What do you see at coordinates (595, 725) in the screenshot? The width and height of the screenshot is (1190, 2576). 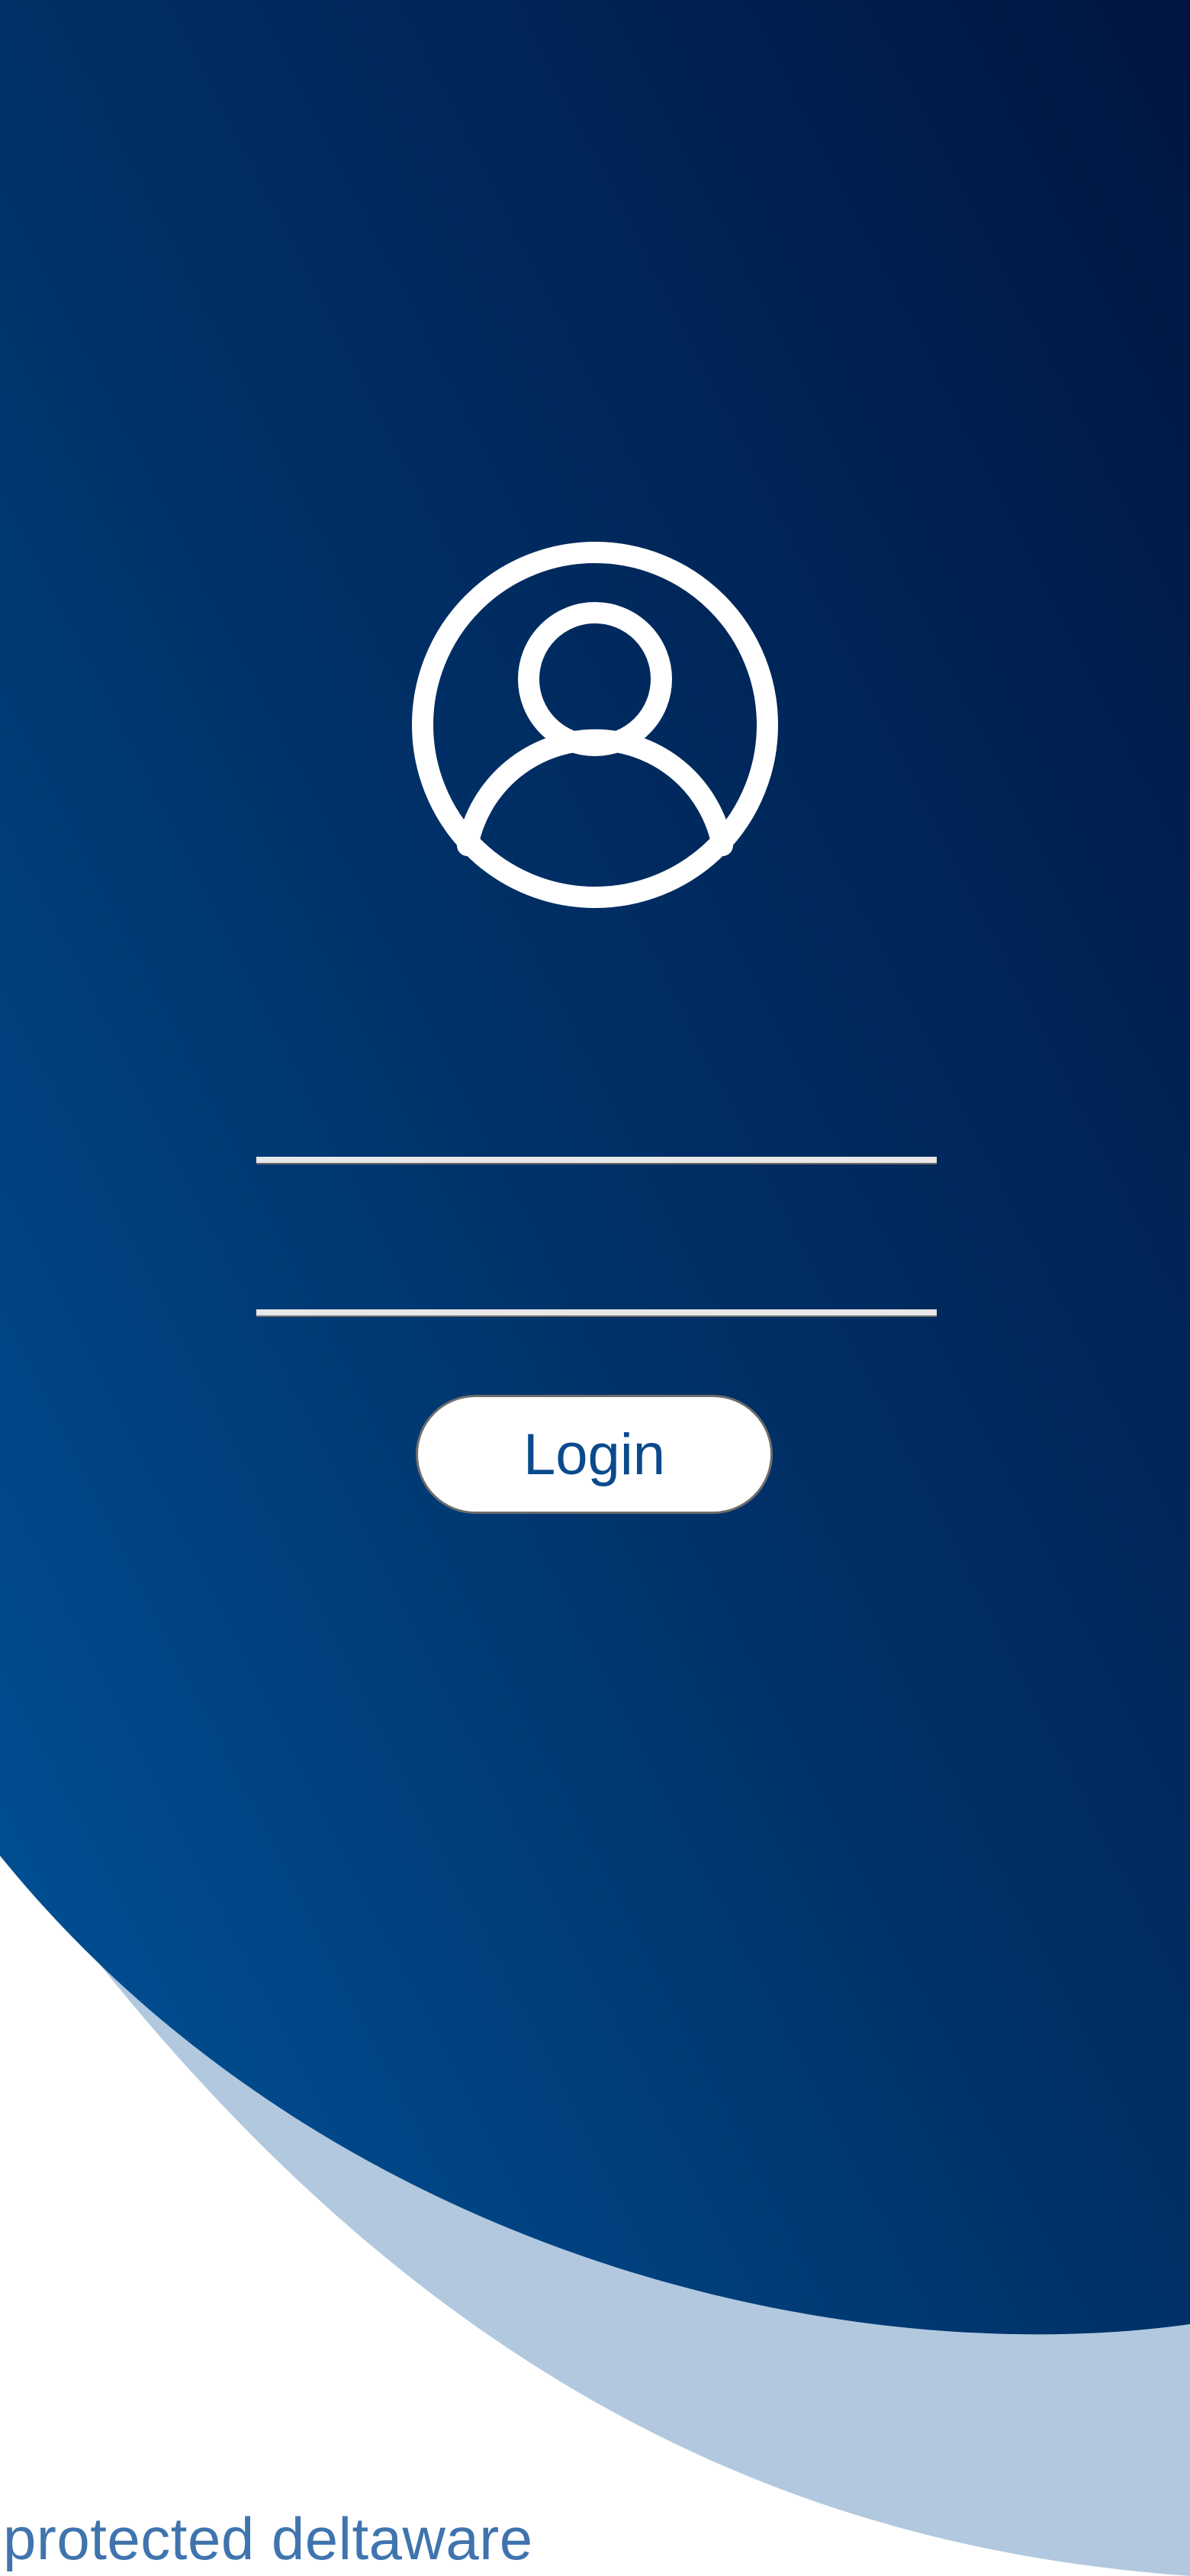 I see `user-circle-icon` at bounding box center [595, 725].